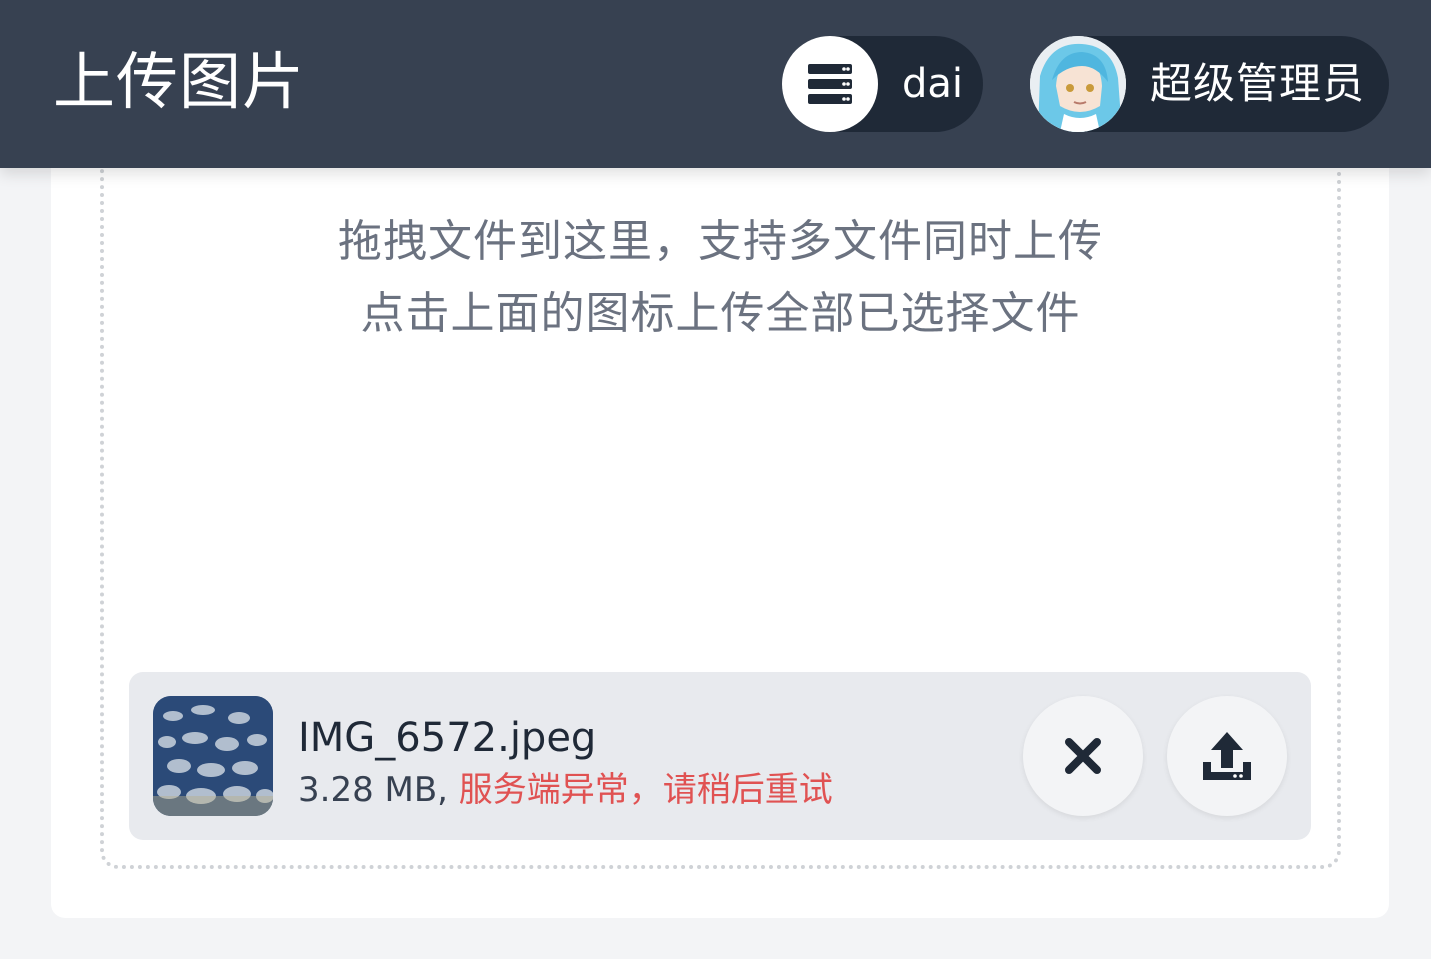 Image resolution: width=1431 pixels, height=959 pixels. What do you see at coordinates (645, 790) in the screenshot?
I see `file-error-message: 服务端异常，请稍后重试` at bounding box center [645, 790].